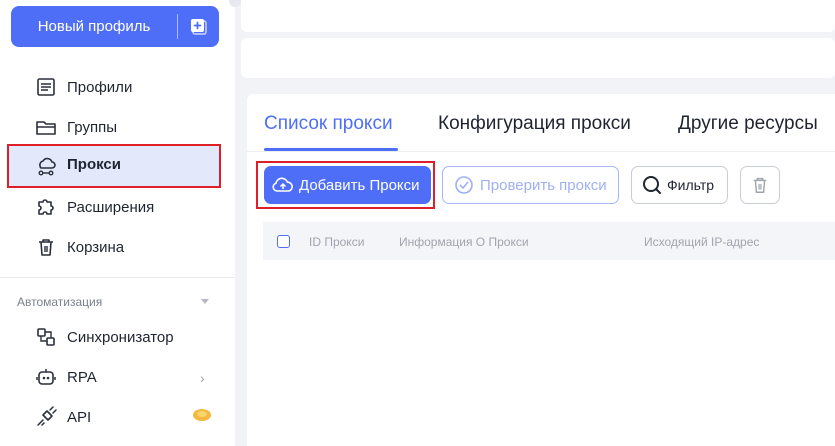 The height and width of the screenshot is (446, 835). I want to click on sidebar-item-synchronizer: Синхронизатор, so click(104, 337).